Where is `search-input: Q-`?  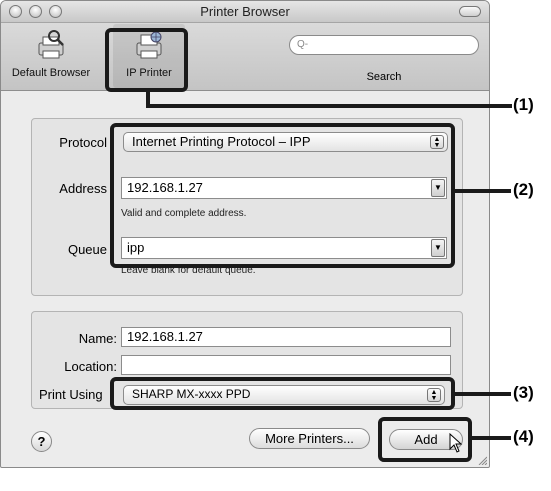
search-input: Q- is located at coordinates (384, 45).